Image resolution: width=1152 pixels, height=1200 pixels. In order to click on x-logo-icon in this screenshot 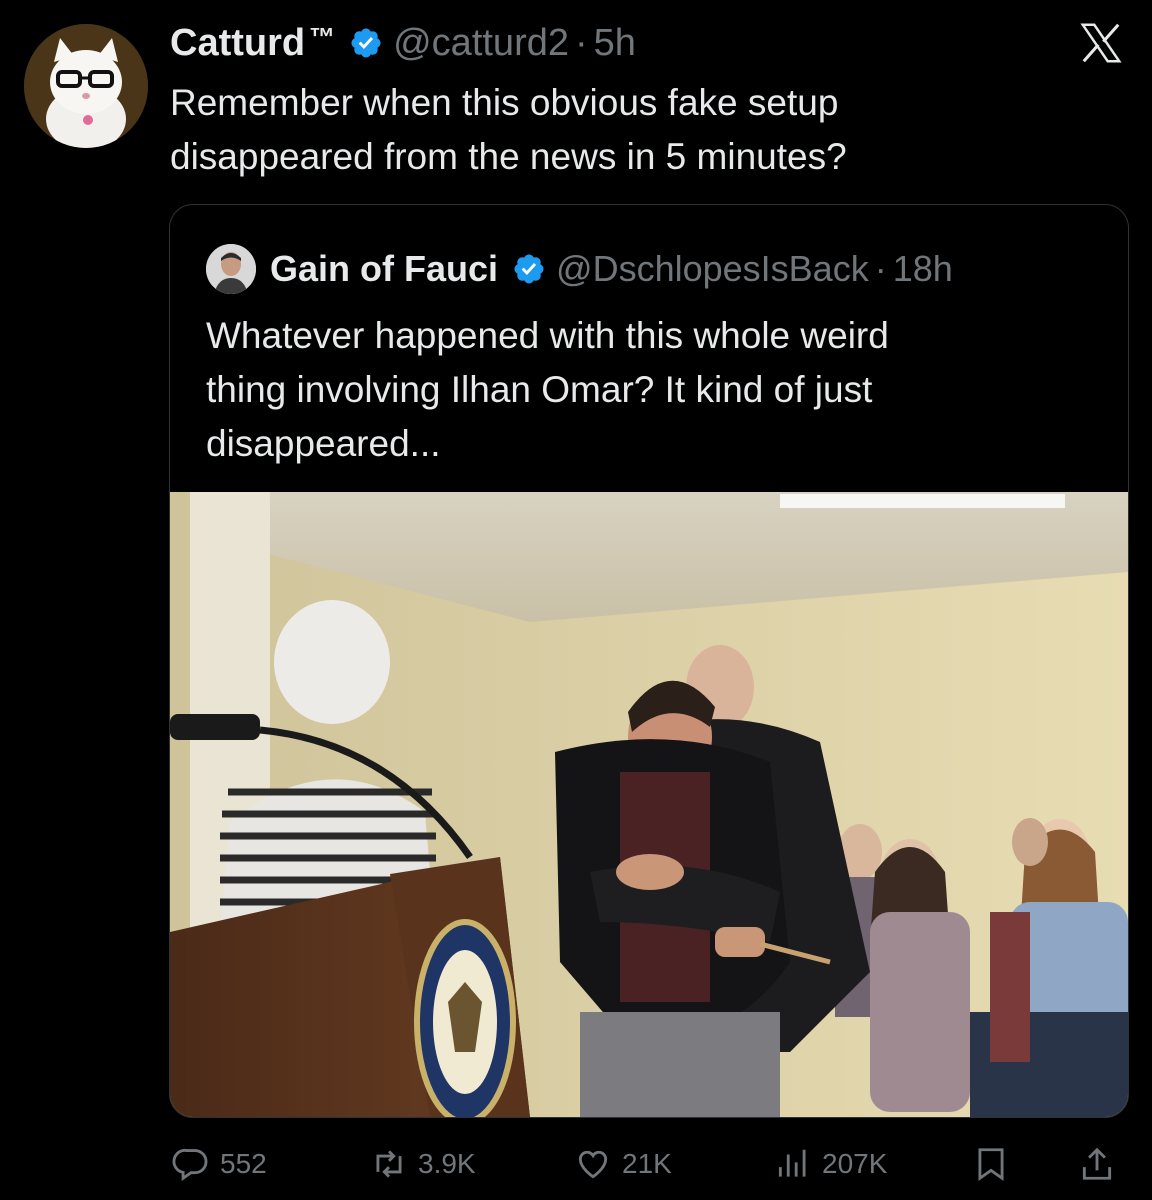, I will do `click(1101, 43)`.